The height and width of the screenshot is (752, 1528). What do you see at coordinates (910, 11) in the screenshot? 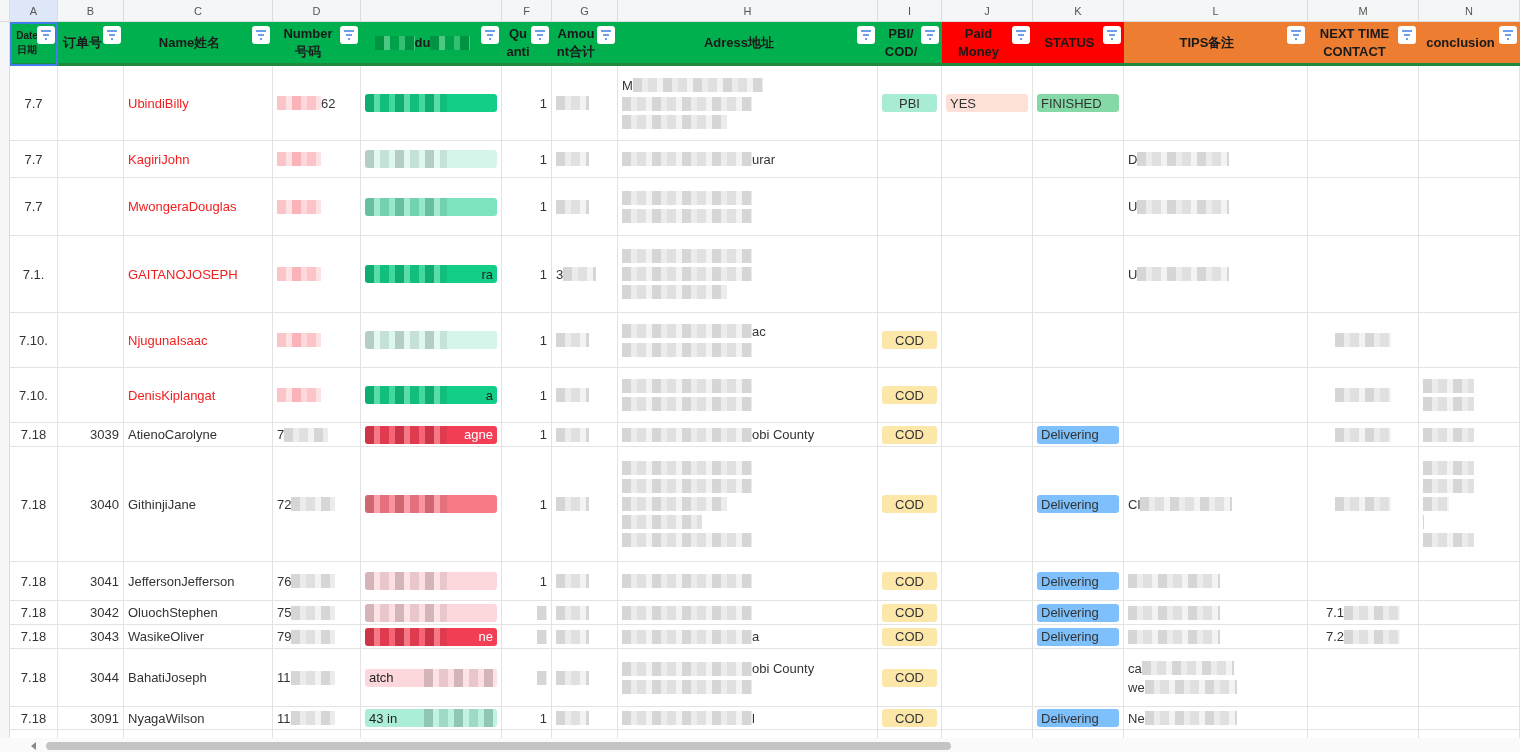
I see `column-letter: I` at bounding box center [910, 11].